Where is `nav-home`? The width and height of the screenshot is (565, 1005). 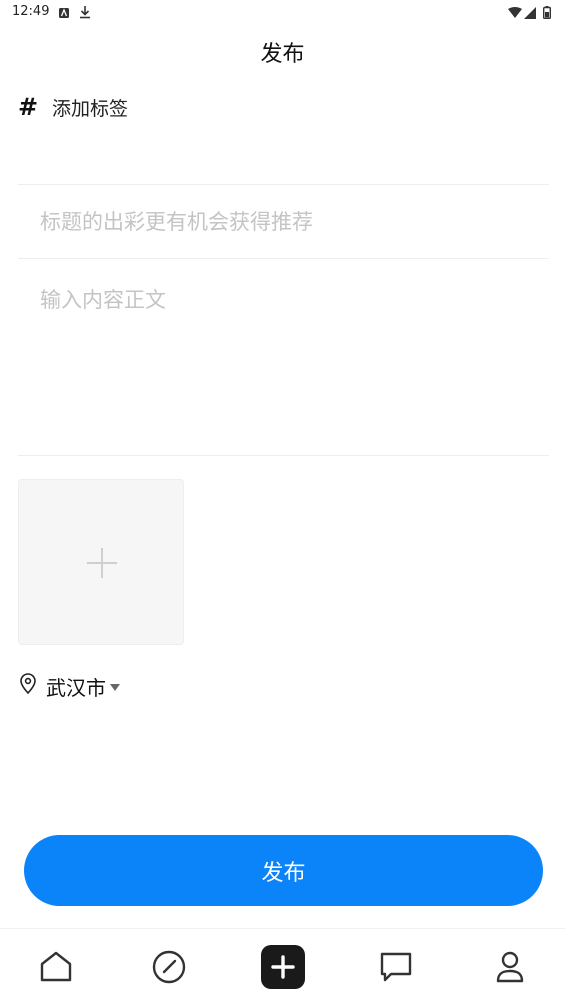
nav-home is located at coordinates (56, 969).